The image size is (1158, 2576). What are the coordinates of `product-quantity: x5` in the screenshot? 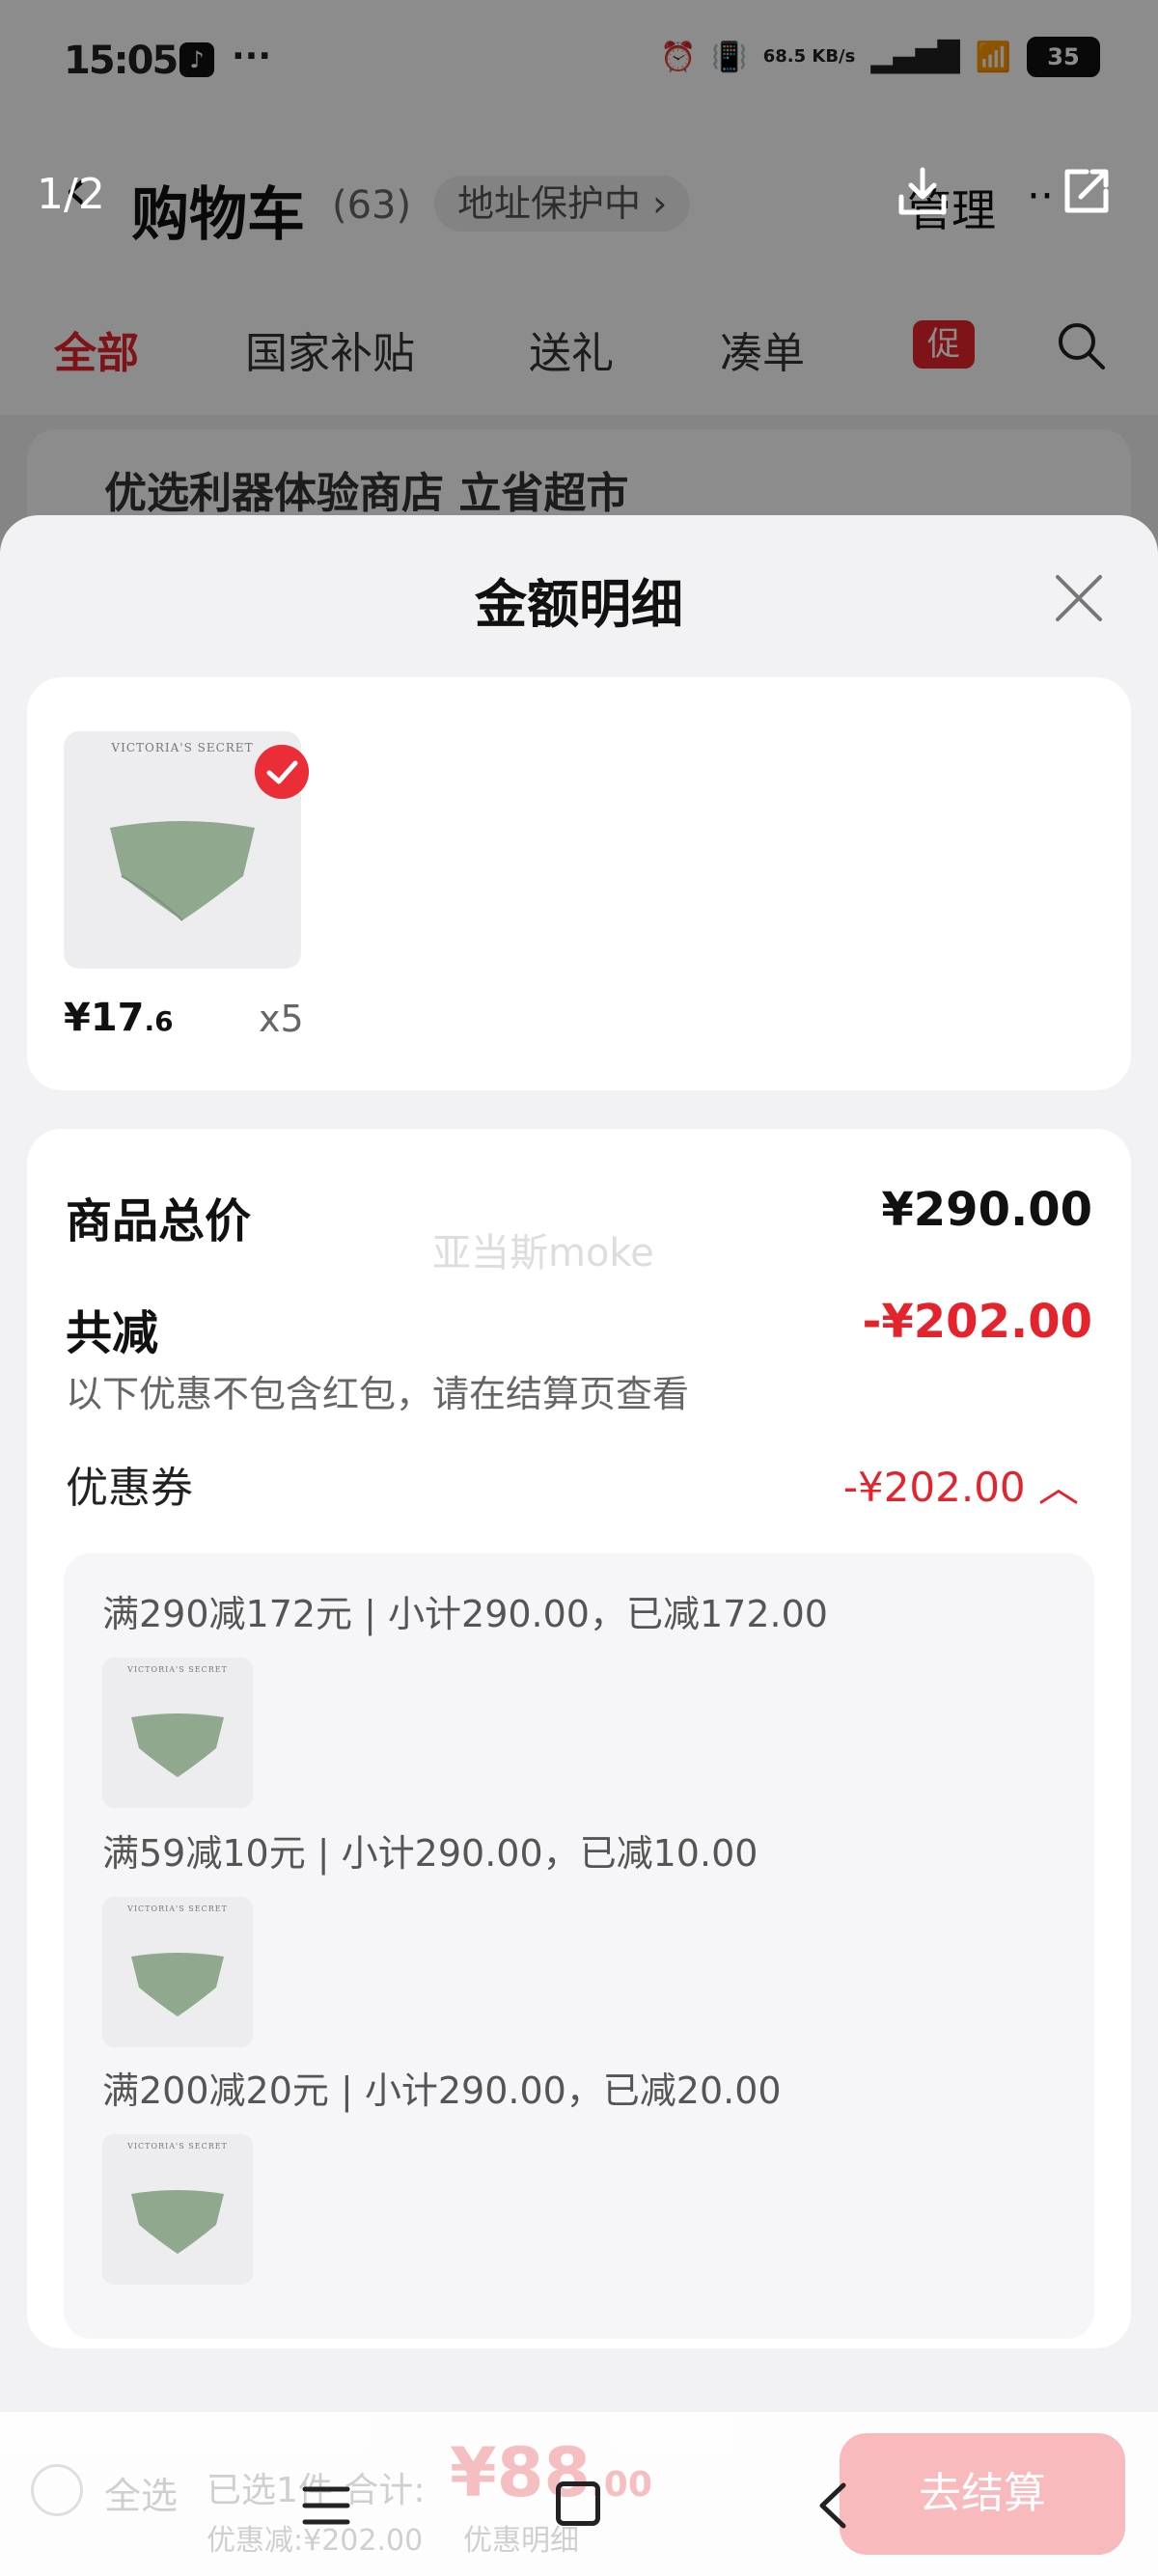 It's located at (281, 1019).